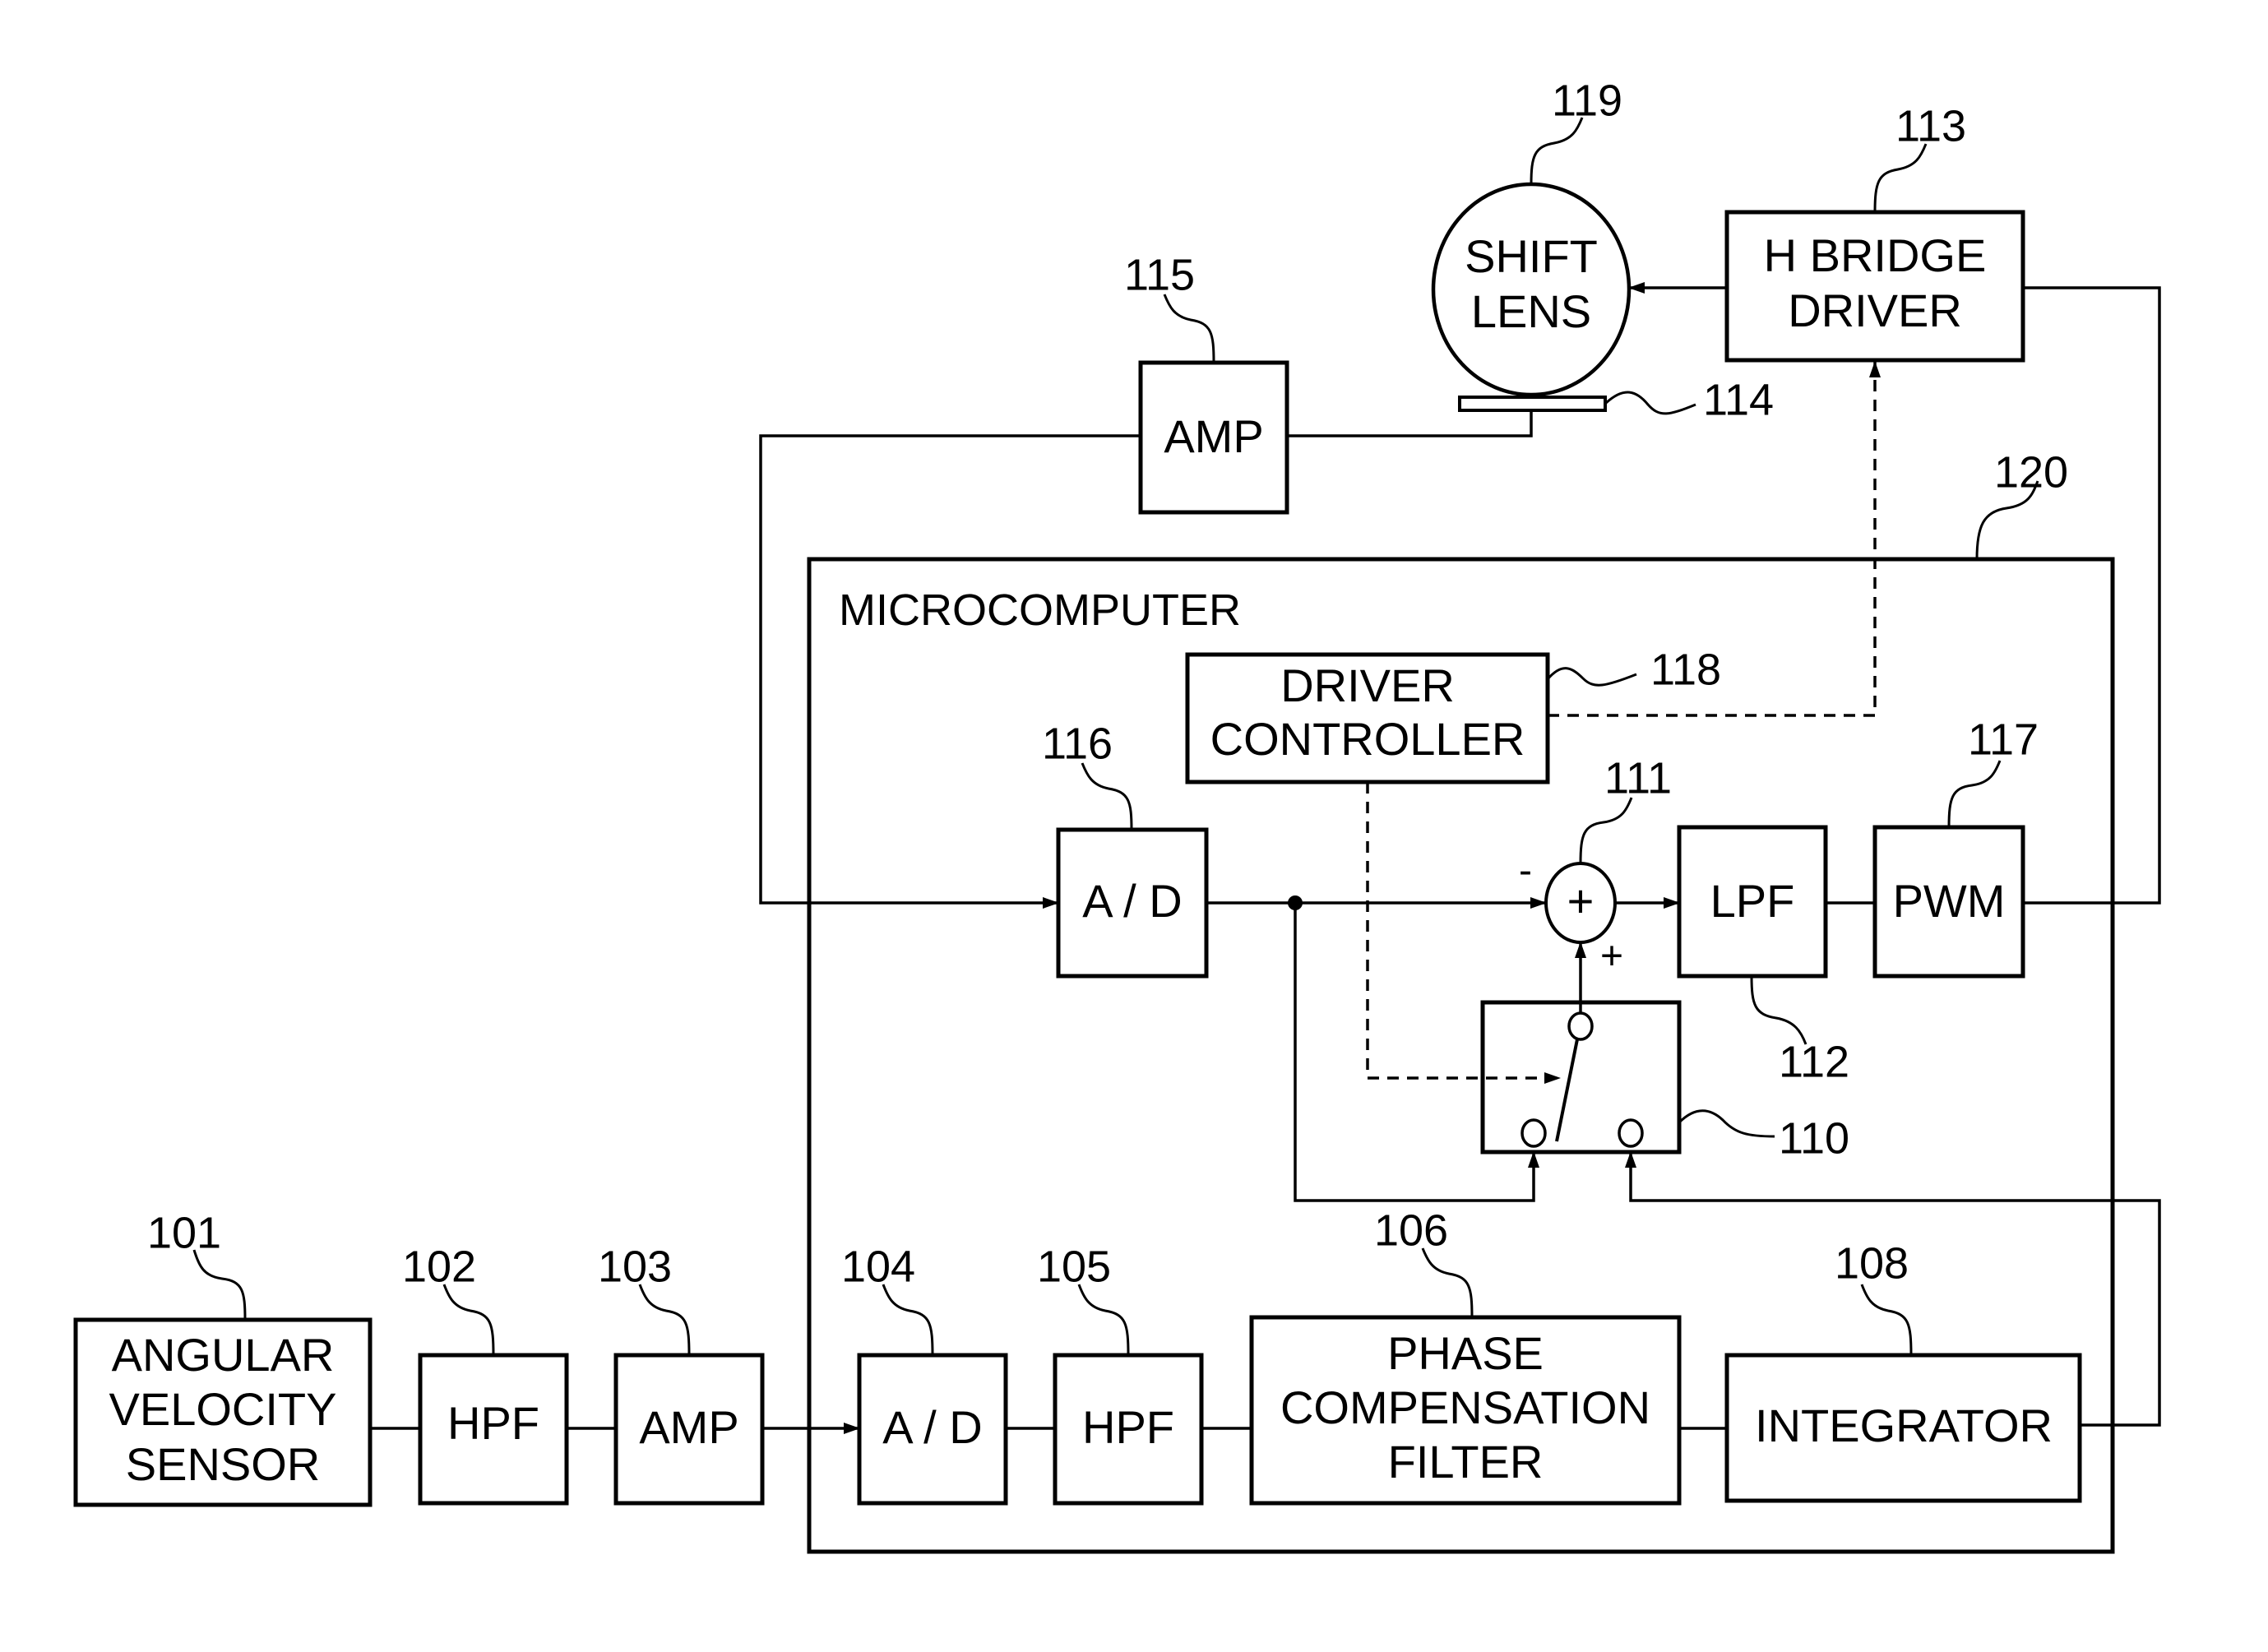 The height and width of the screenshot is (1652, 2268). What do you see at coordinates (1875, 255) in the screenshot?
I see `h-bridge-line1: H BRIDGE` at bounding box center [1875, 255].